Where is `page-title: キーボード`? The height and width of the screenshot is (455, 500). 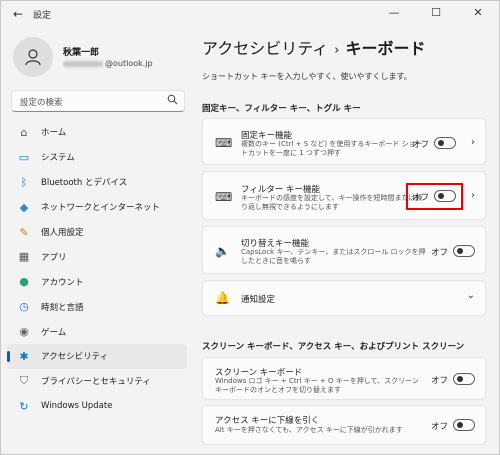
page-title: キーボード is located at coordinates (385, 48).